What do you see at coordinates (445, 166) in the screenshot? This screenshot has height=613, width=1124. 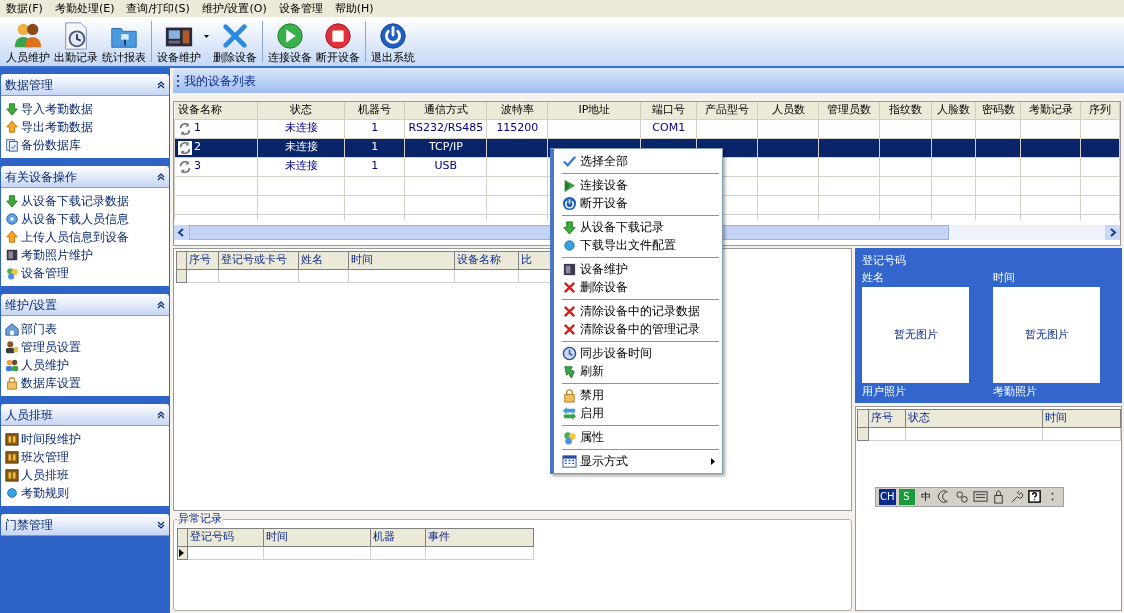 I see `table-cell: USB` at bounding box center [445, 166].